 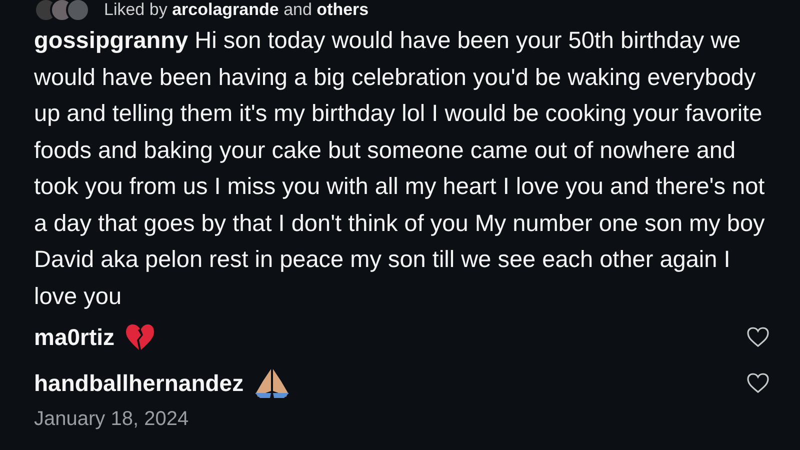 What do you see at coordinates (139, 383) in the screenshot?
I see `comment-username: handballhernandez` at bounding box center [139, 383].